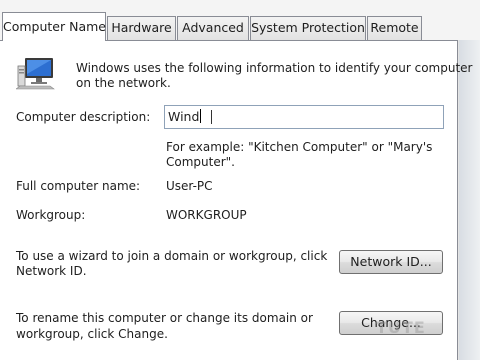 This screenshot has width=480, height=360. I want to click on tab-computer-name: Computer Name, so click(54, 26).